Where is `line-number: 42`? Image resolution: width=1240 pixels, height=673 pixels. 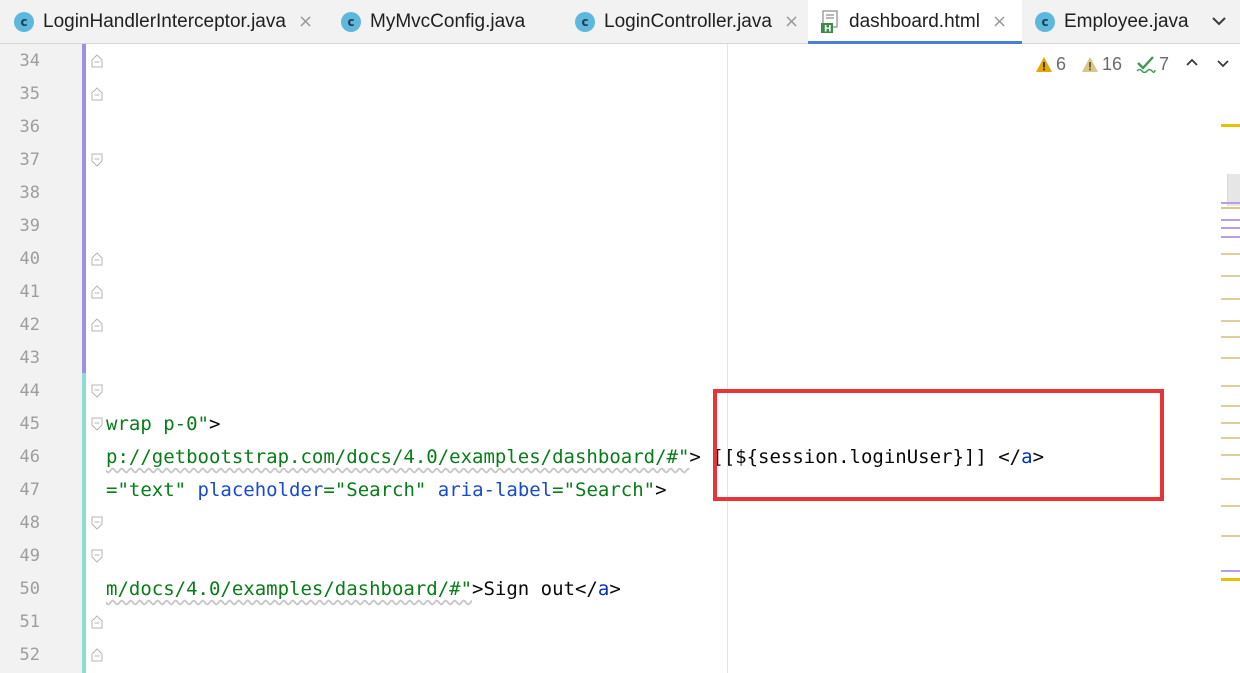 line-number: 42 is located at coordinates (29, 325).